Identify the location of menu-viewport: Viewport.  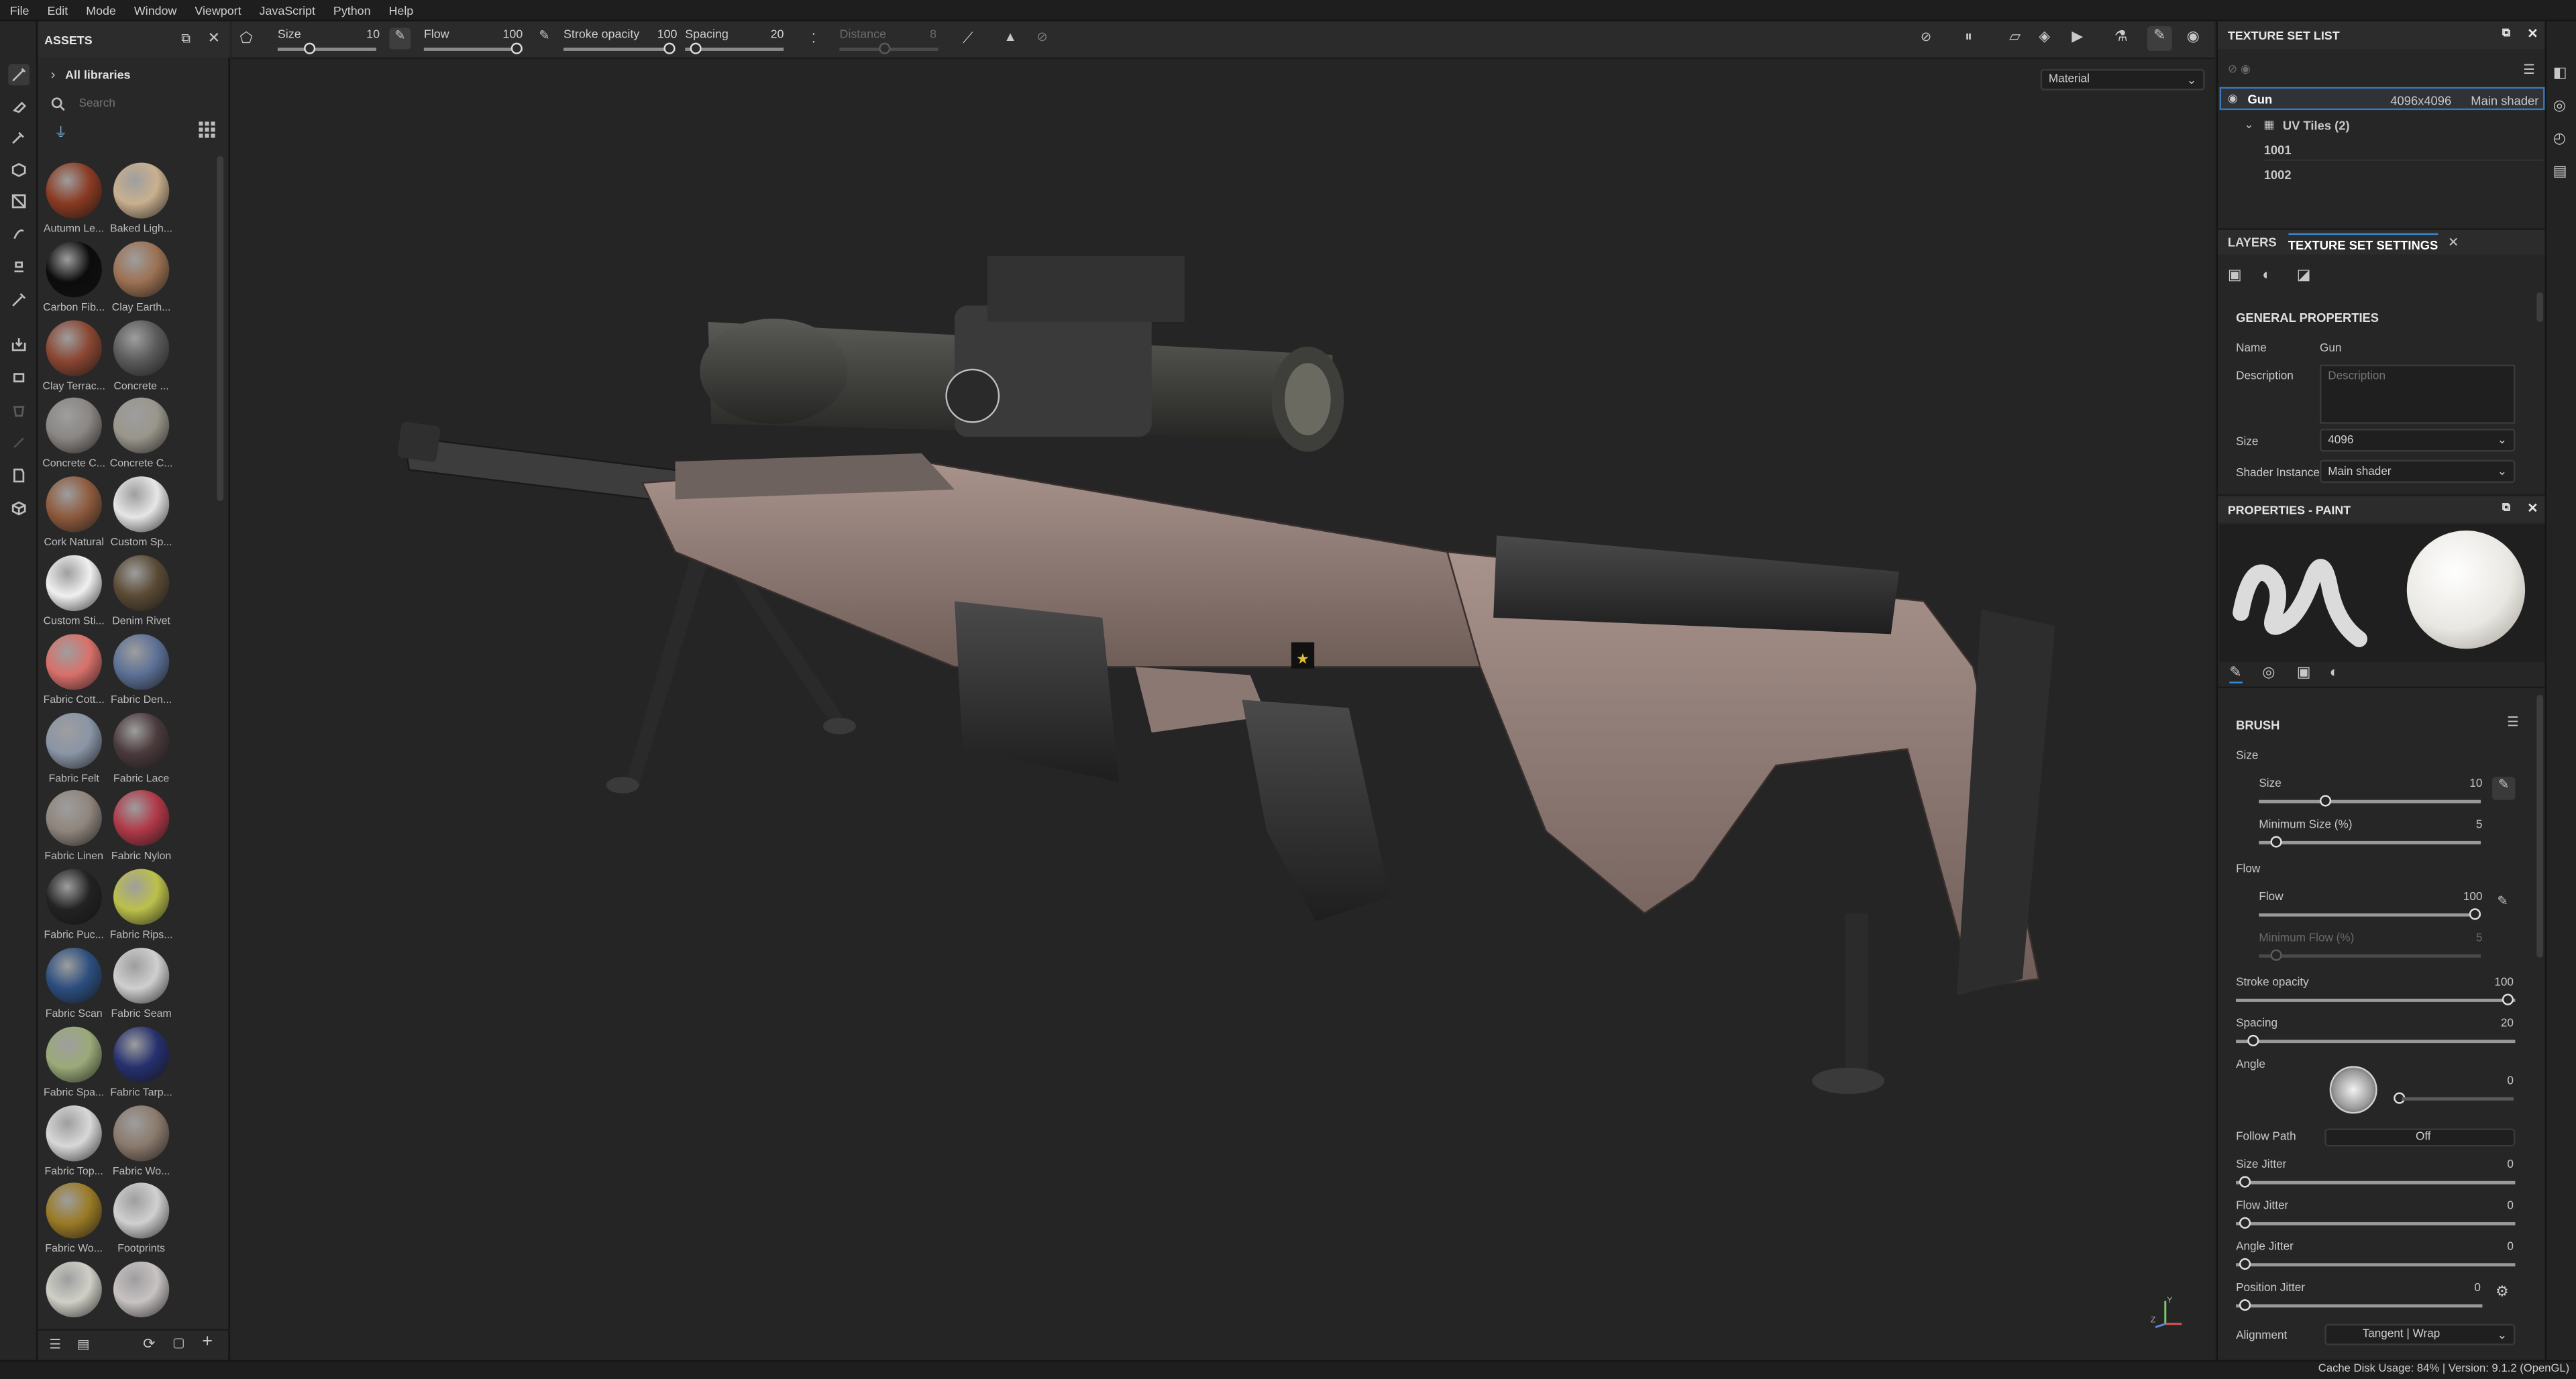
(218, 10).